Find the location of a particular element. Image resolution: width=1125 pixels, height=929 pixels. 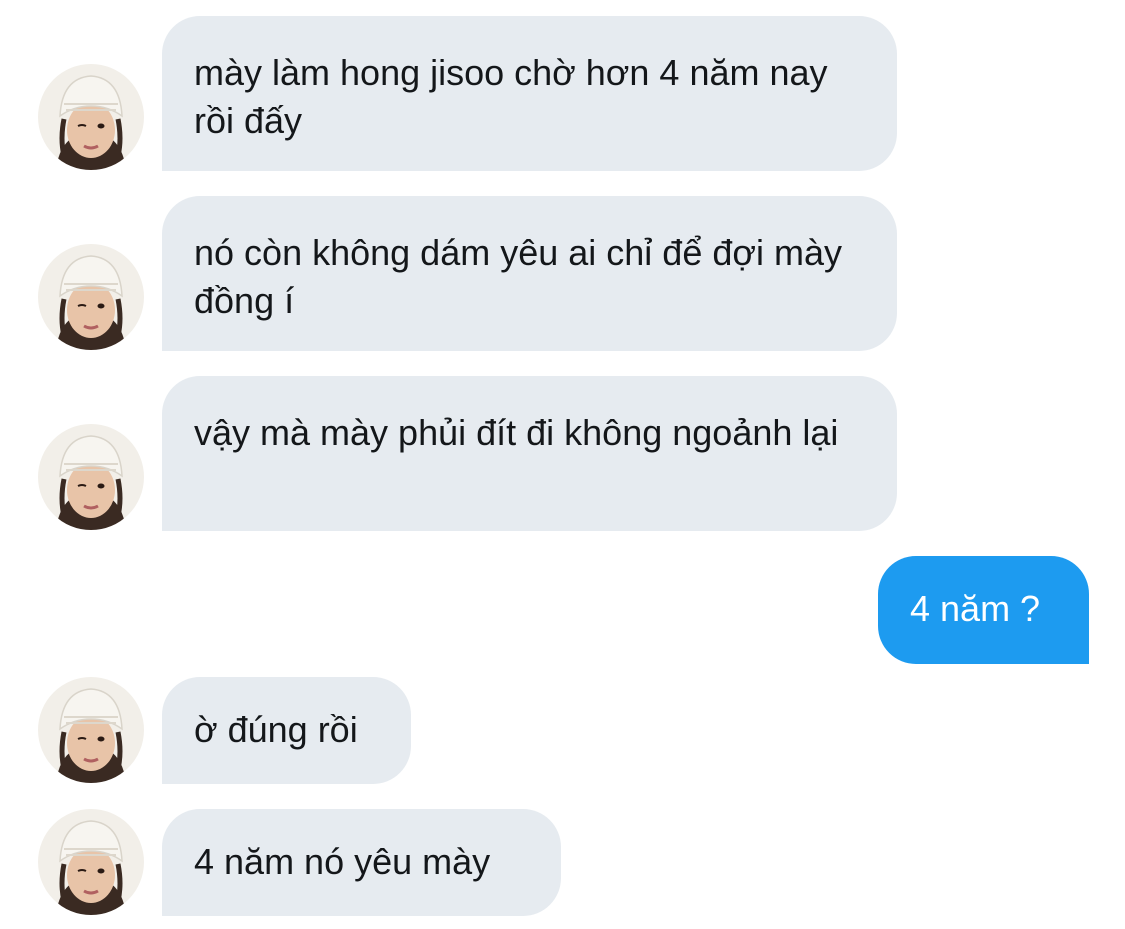

message-bubble-incoming: 4 năm nó yêu mày is located at coordinates (361, 862).